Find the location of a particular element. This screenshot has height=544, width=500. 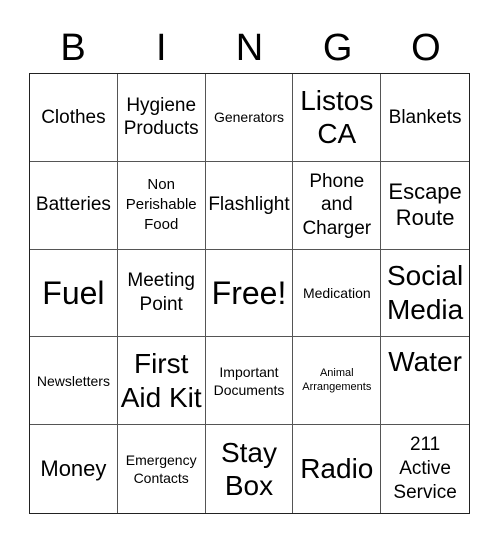

cell-text: Hygiene Products is located at coordinates (161, 117).